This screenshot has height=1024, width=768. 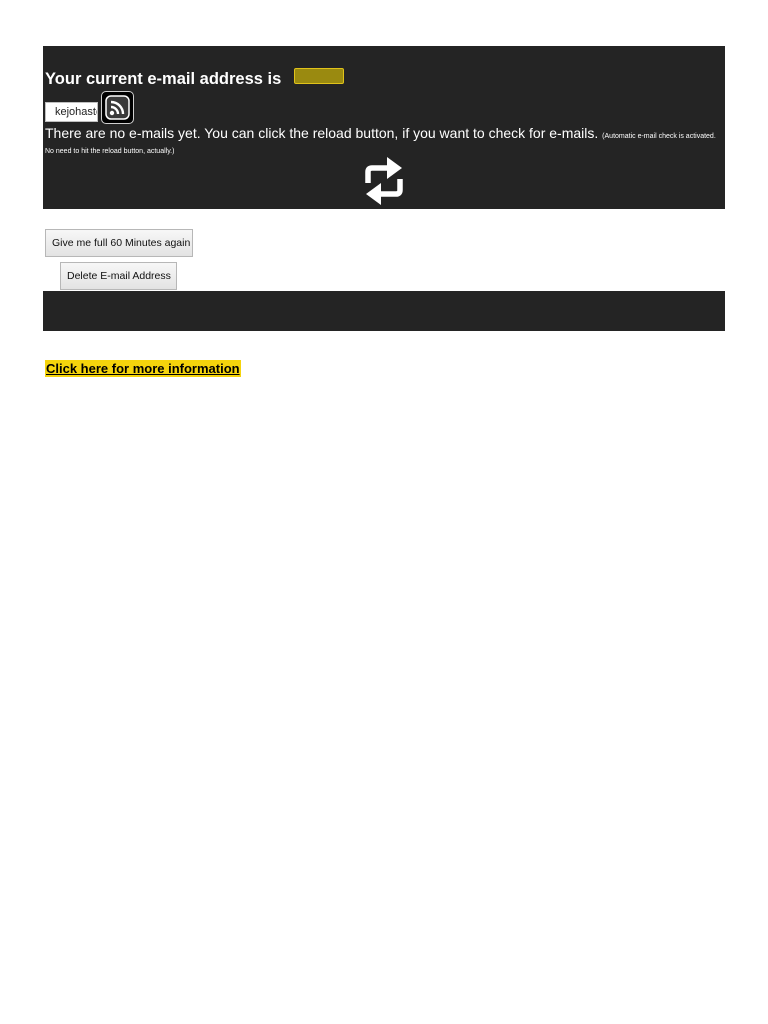 I want to click on footer-bar, so click(x=384, y=311).